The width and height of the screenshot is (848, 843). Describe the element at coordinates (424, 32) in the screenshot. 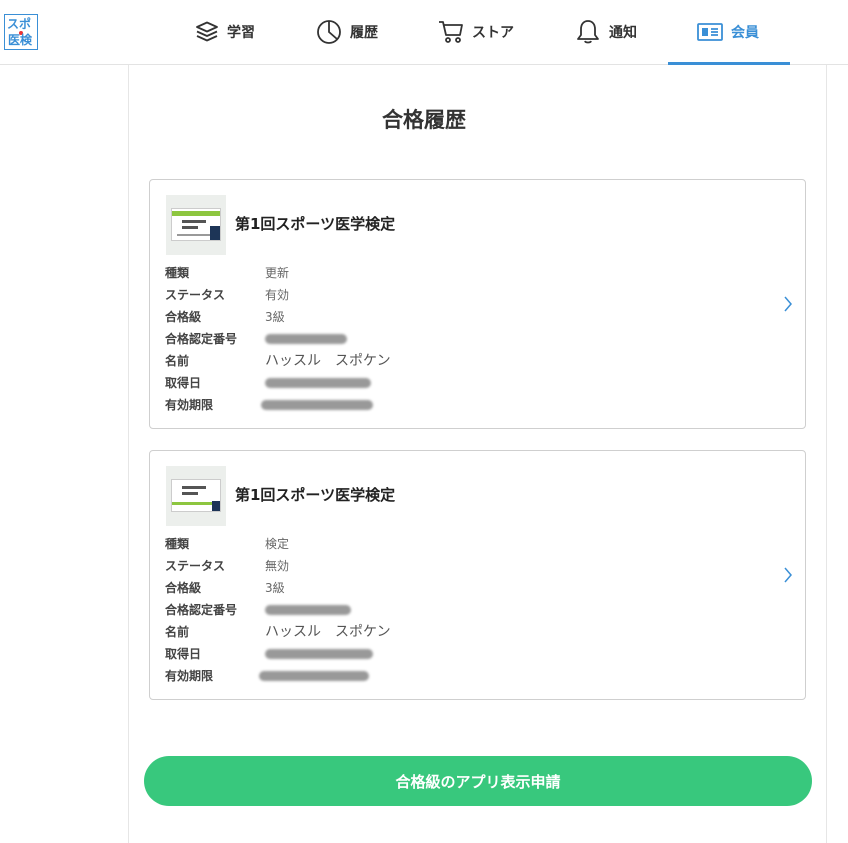

I see `top-navigation-bar: スポ 医検 学習 履歴 ストア 通知 会員` at that location.